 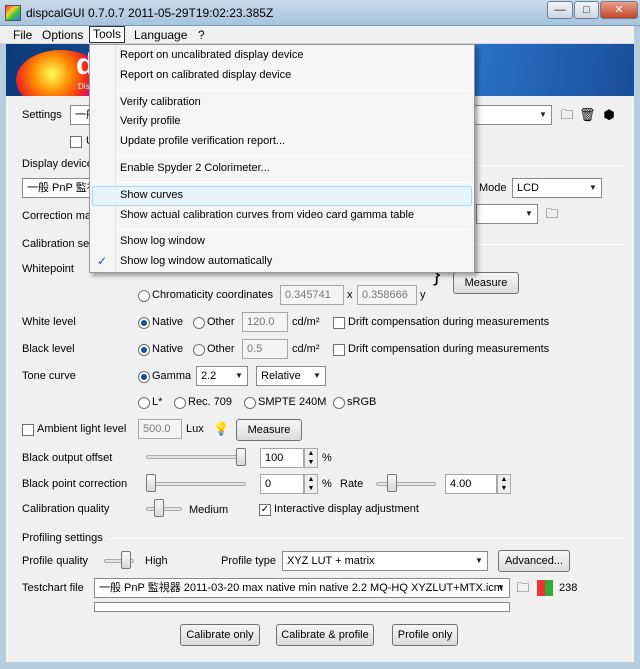 I want to click on mode-select: LCD ▼, so click(x=557, y=188).